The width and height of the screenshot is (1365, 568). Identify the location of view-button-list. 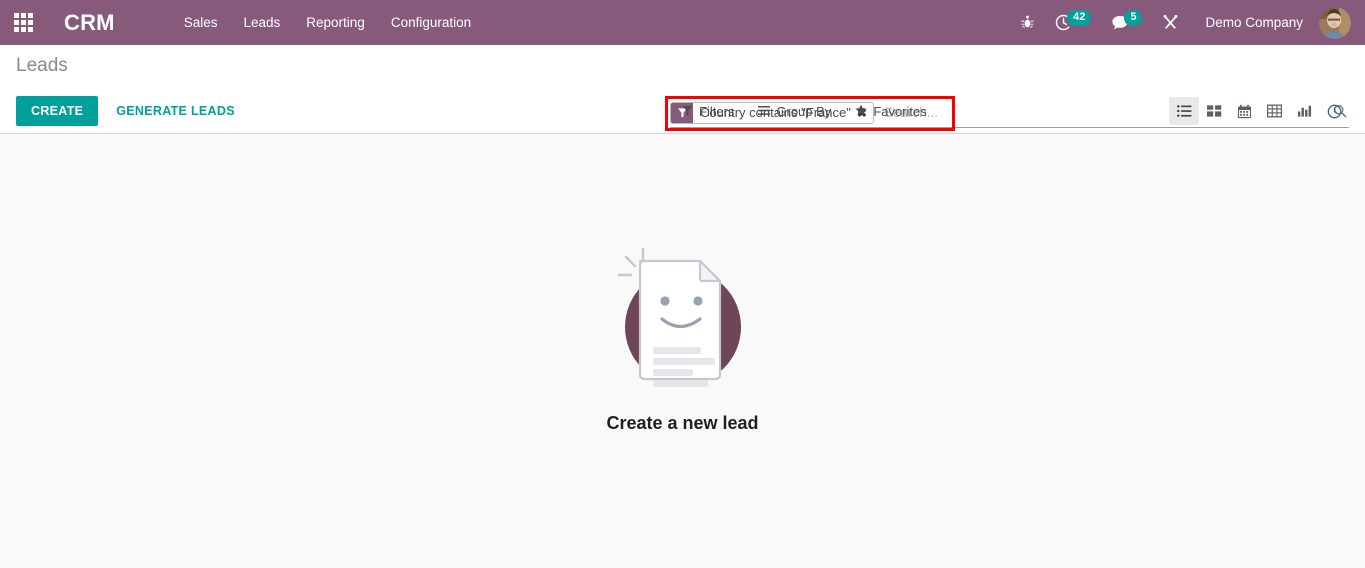
(1184, 111).